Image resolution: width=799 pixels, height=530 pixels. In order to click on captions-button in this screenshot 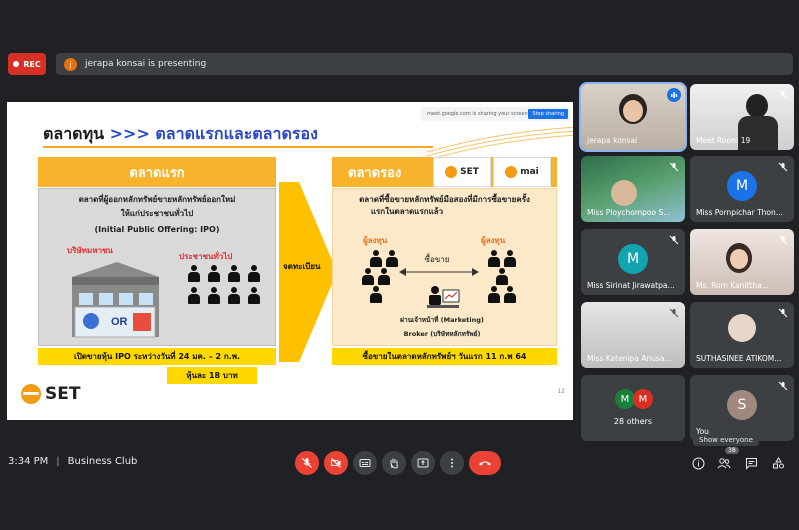, I will do `click(365, 463)`.